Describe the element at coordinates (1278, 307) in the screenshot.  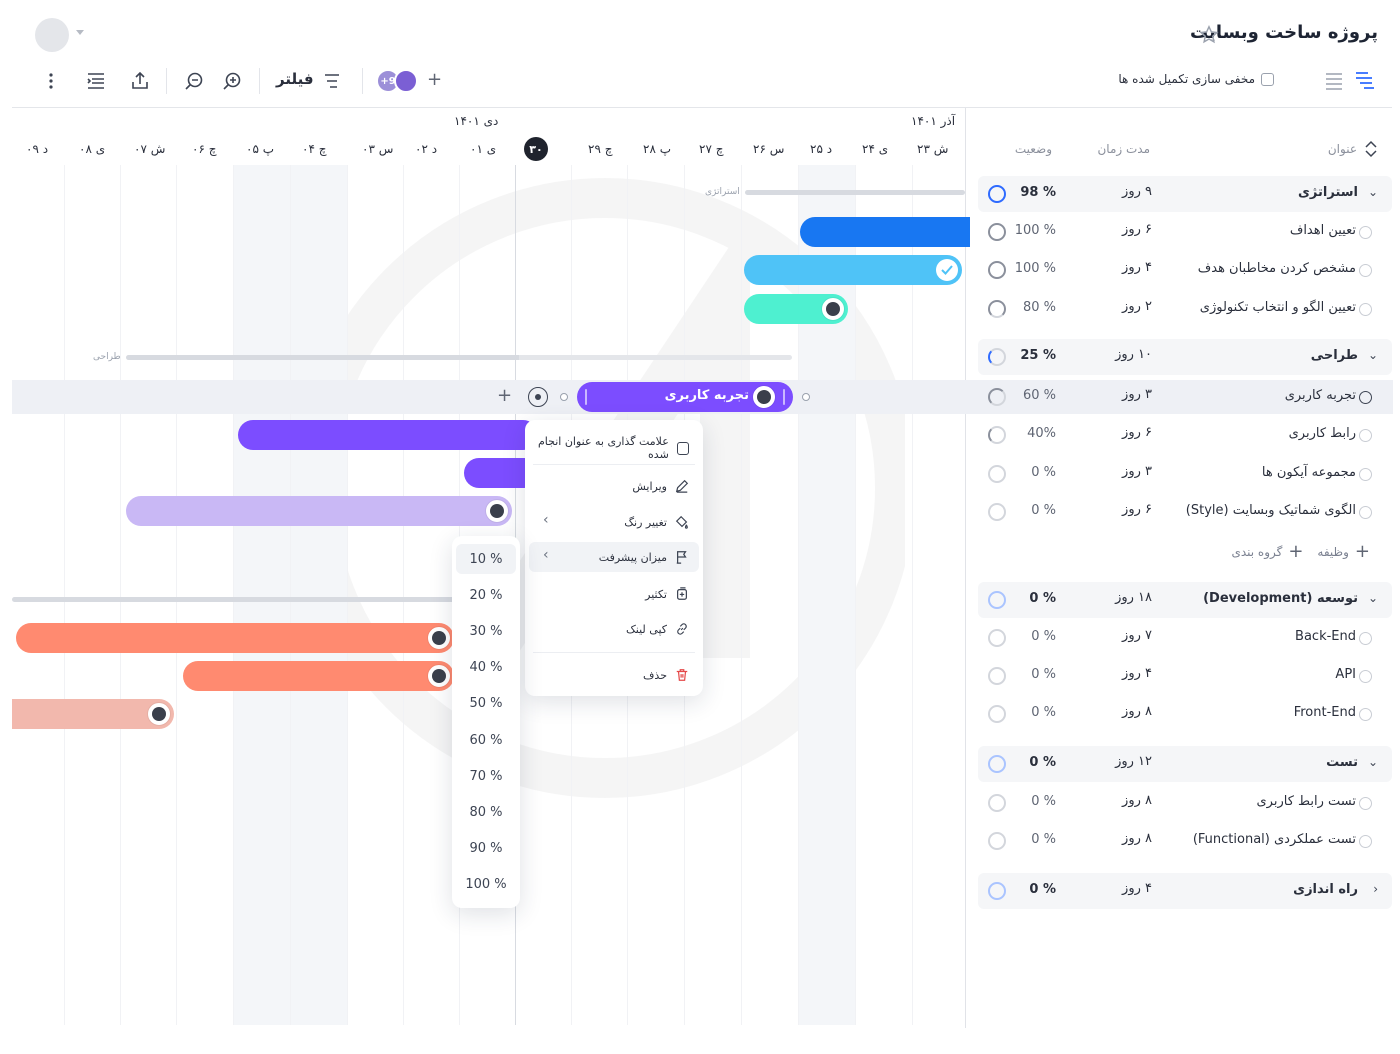
I see `task-title: تعیین الگو و انتخاب تکنولوژی` at that location.